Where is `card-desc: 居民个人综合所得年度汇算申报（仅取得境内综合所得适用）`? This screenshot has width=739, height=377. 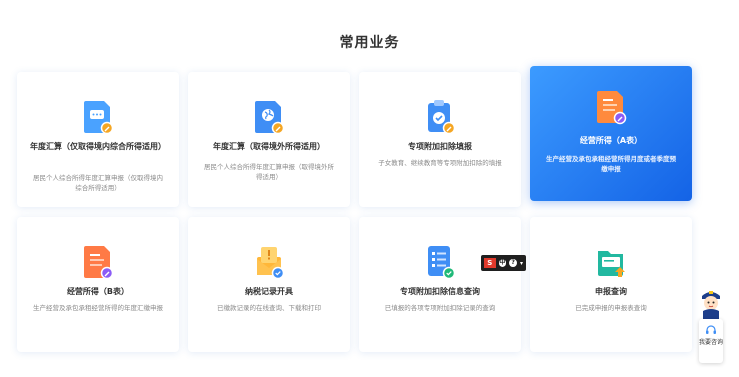
card-desc: 居民个人综合所得年度汇算申报（仅取得境内综合所得适用） is located at coordinates (98, 183).